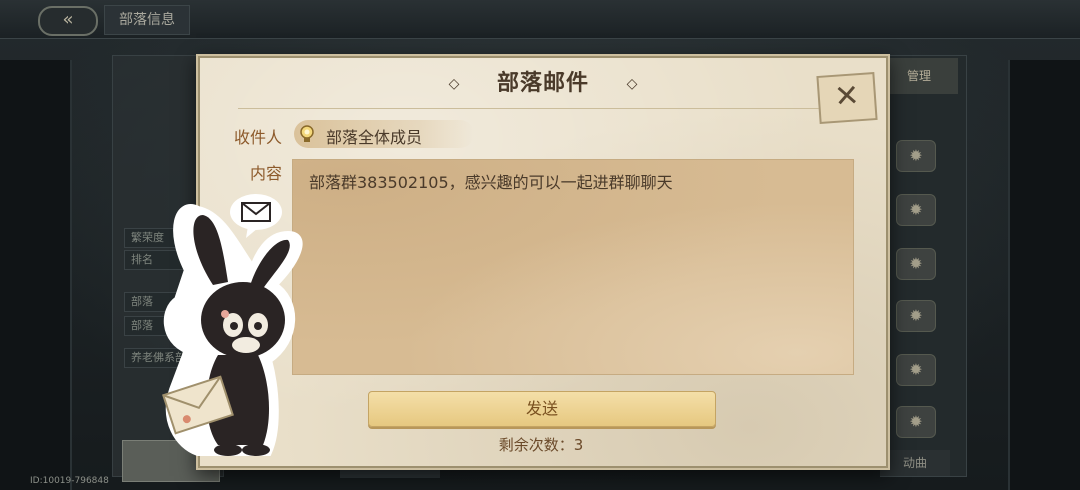 This screenshot has width=1080, height=490. Describe the element at coordinates (257, 137) in the screenshot. I see `recipient-label: 收件人` at that location.